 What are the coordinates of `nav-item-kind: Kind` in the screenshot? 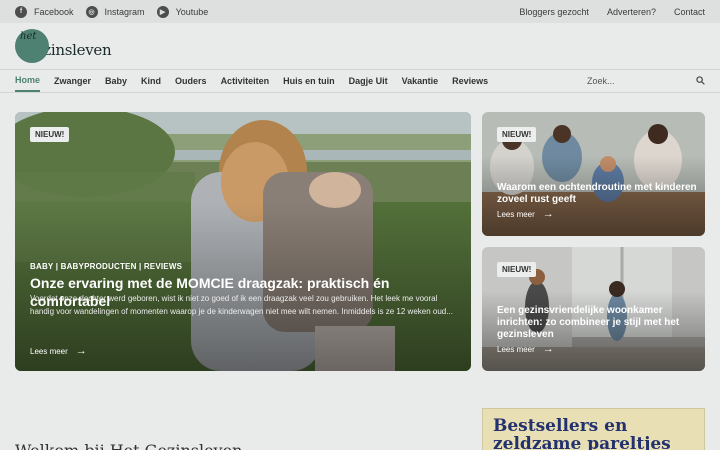 It's located at (151, 81).